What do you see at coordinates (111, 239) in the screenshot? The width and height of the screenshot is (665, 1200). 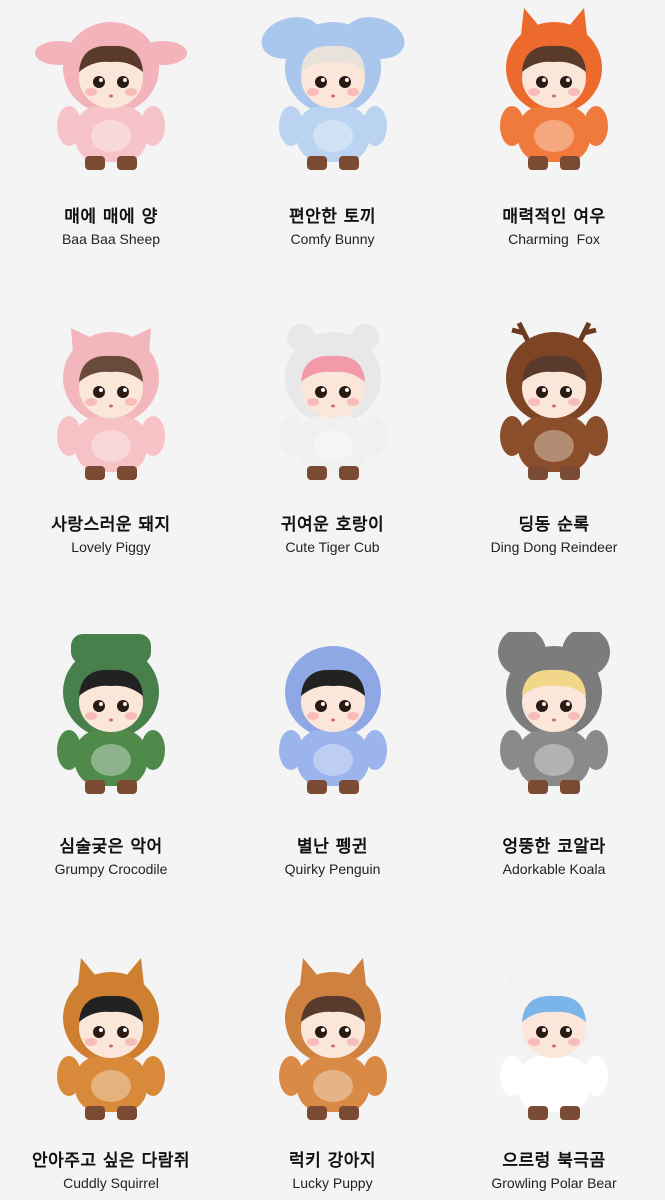 I see `figure-name-english: Baa Baa Sheep` at bounding box center [111, 239].